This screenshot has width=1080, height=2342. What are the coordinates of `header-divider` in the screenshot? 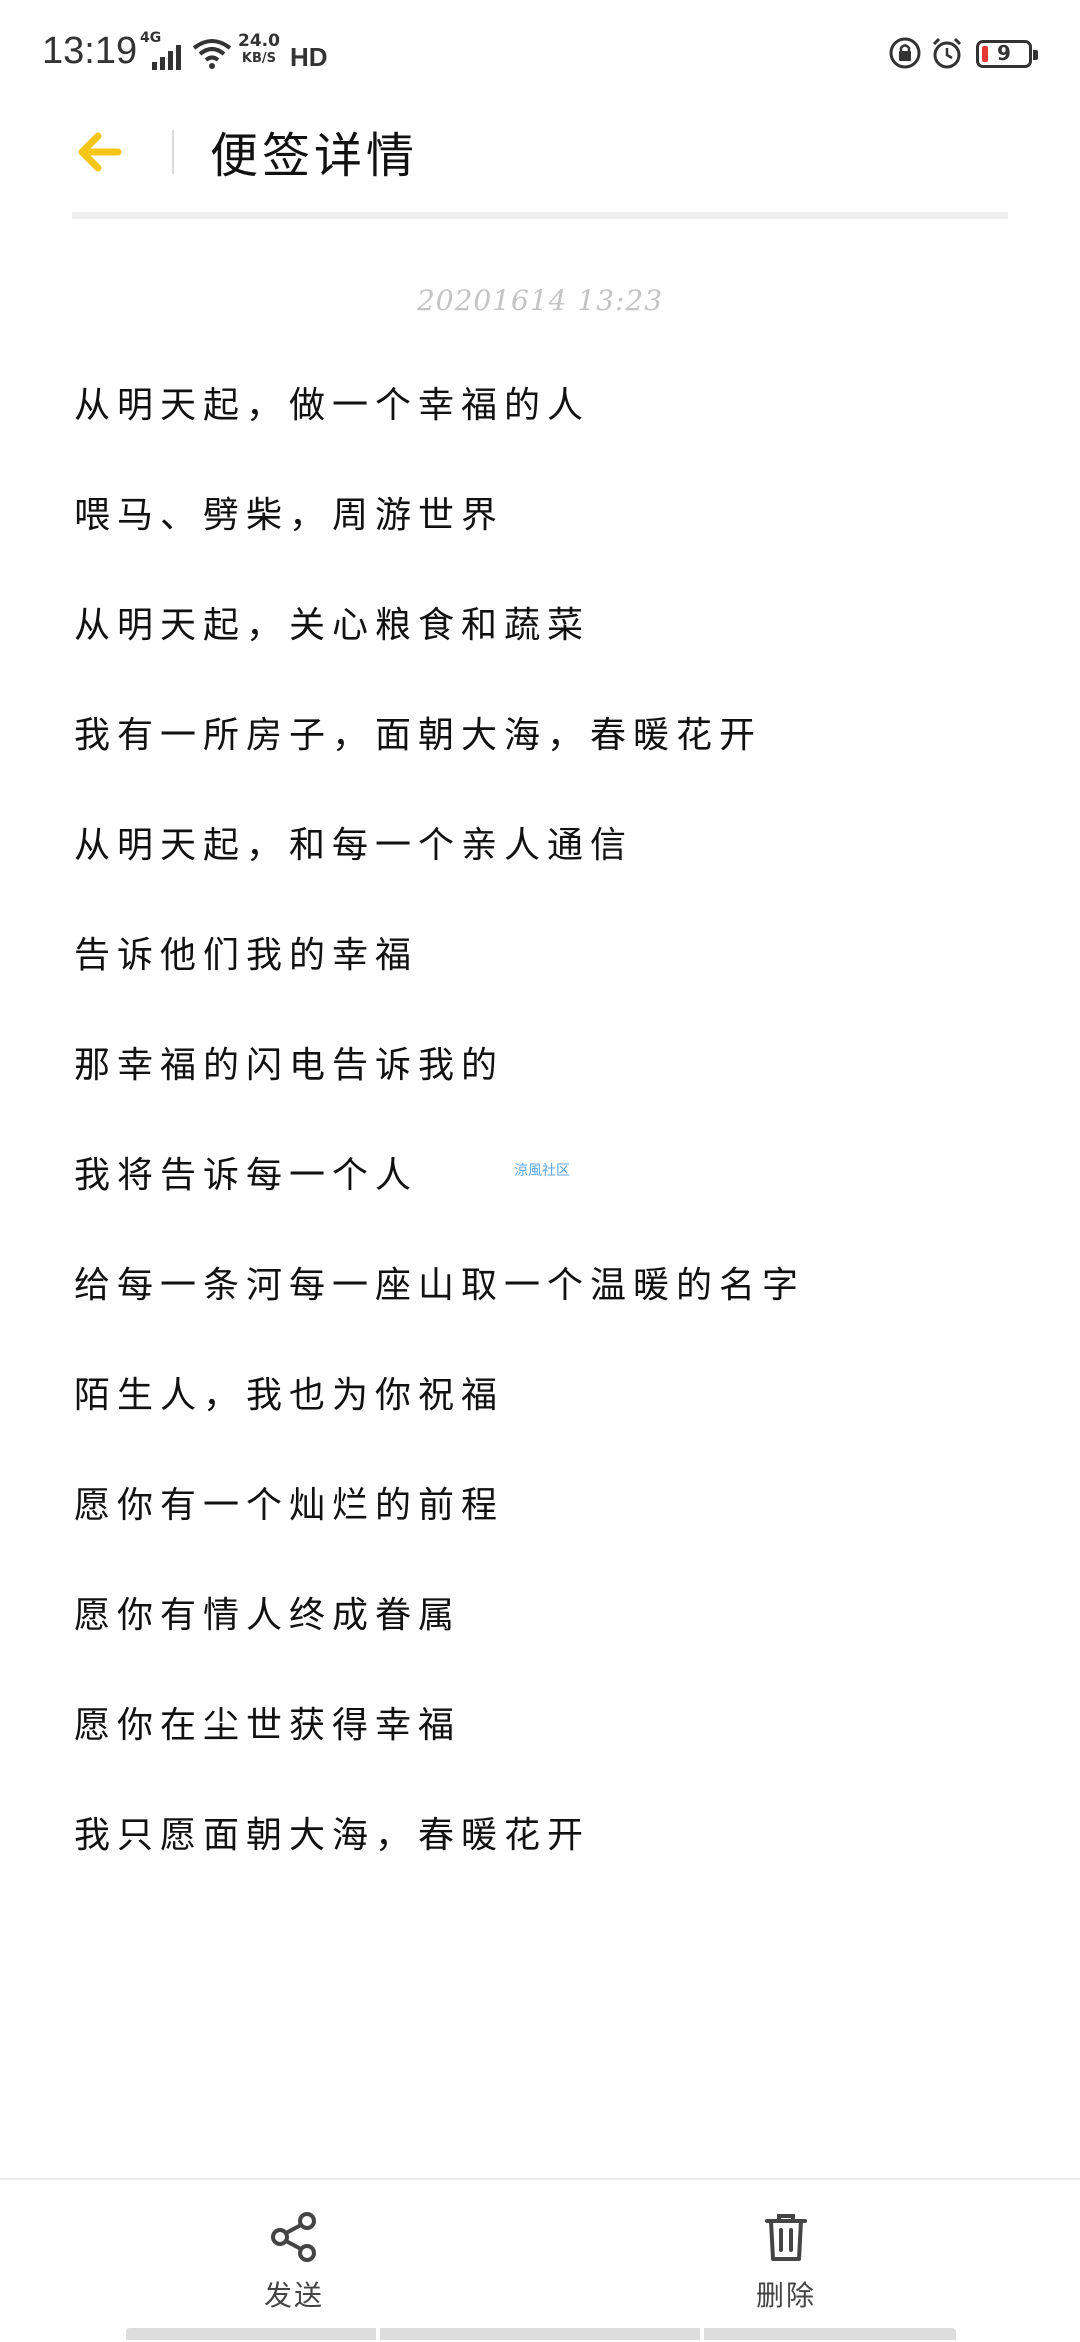 It's located at (173, 152).